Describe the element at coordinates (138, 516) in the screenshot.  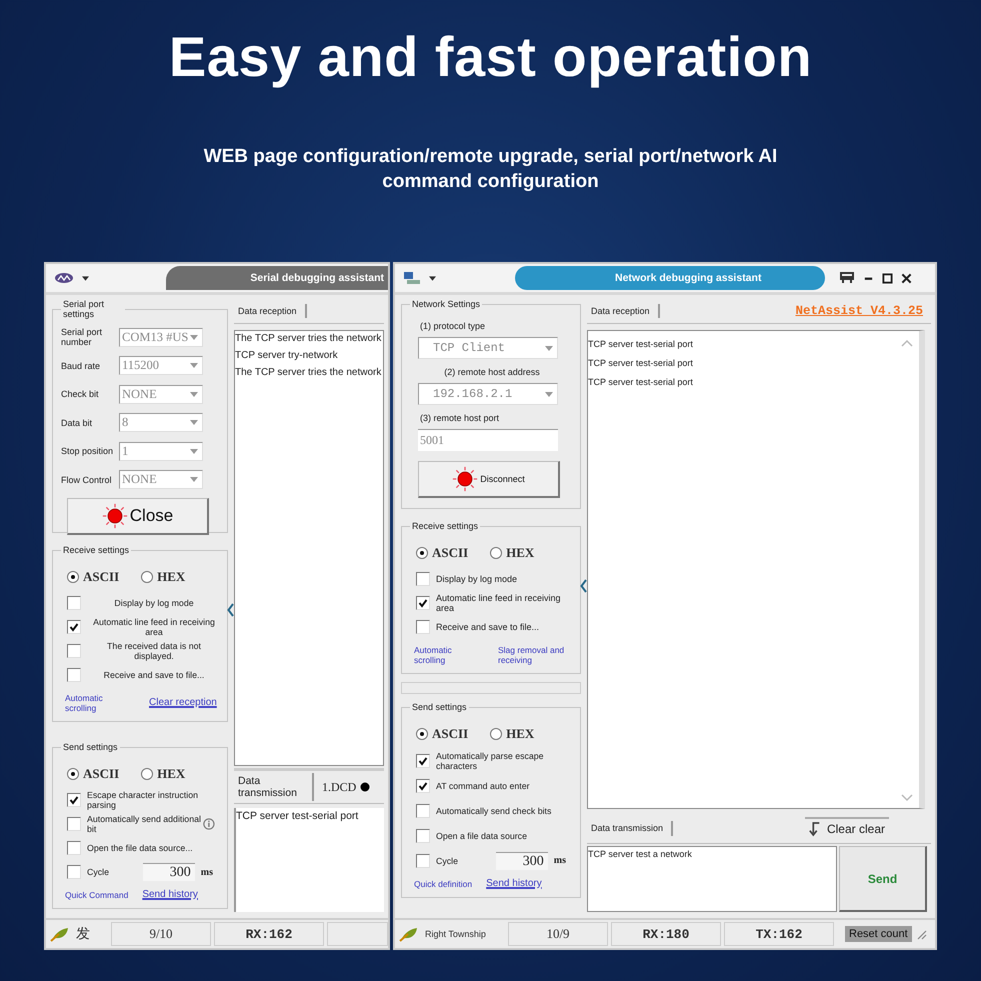
I see `close-port-button: Close` at that location.